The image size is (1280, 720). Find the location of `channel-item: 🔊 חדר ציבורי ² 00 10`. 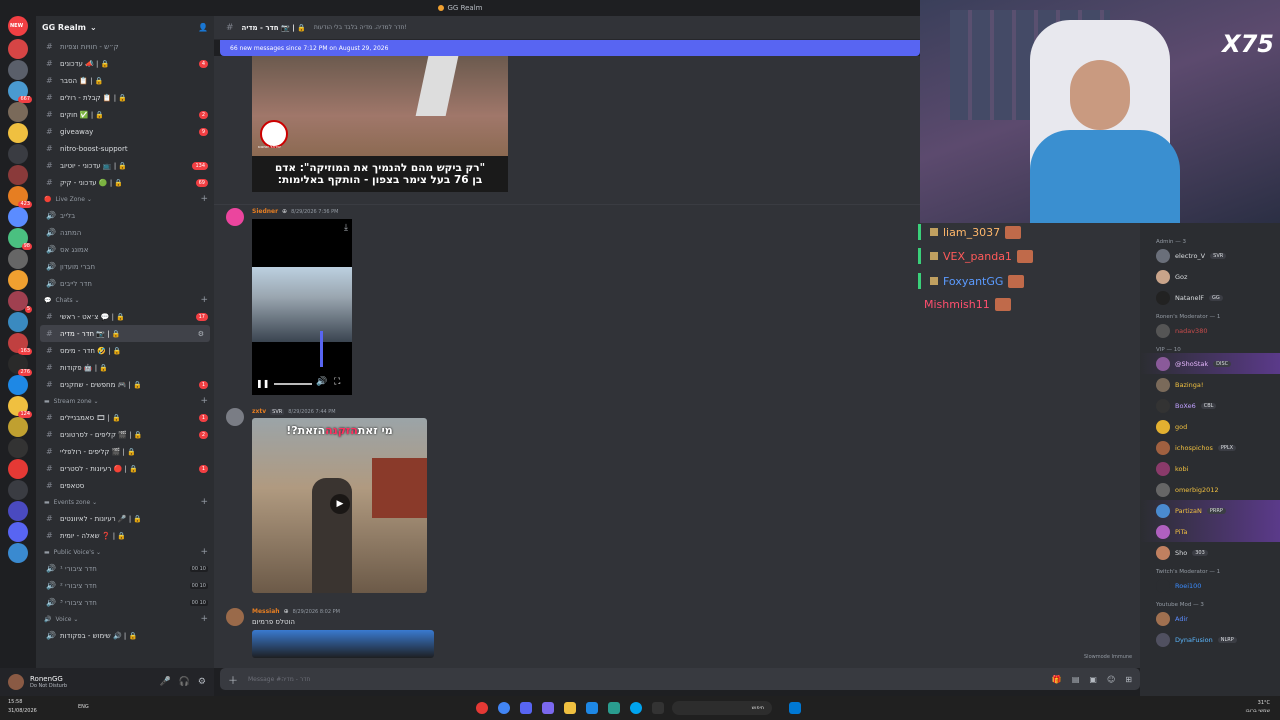

channel-item: 🔊 חדר ציבורי ² 00 10 is located at coordinates (125, 585).